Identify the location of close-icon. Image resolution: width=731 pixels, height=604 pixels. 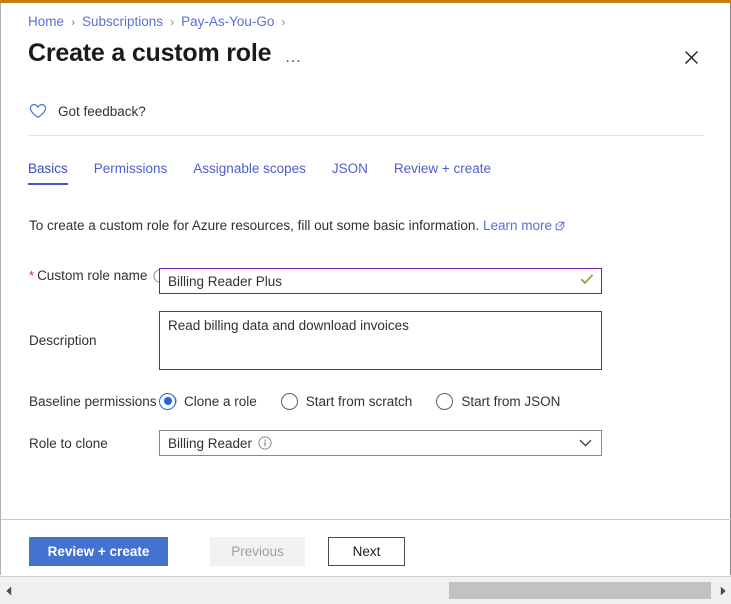
(691, 57).